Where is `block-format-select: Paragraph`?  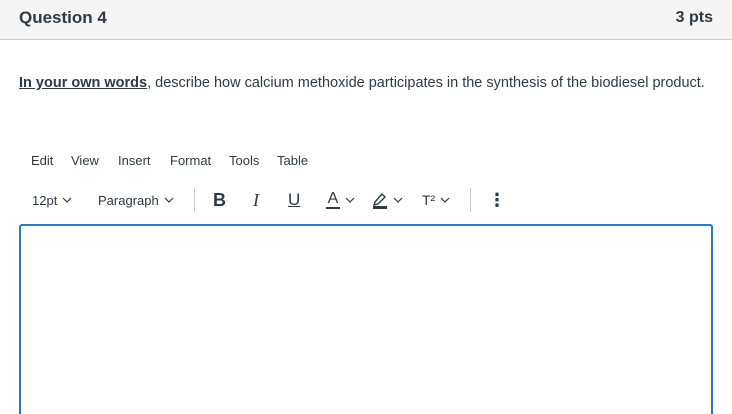
block-format-select: Paragraph is located at coordinates (136, 200).